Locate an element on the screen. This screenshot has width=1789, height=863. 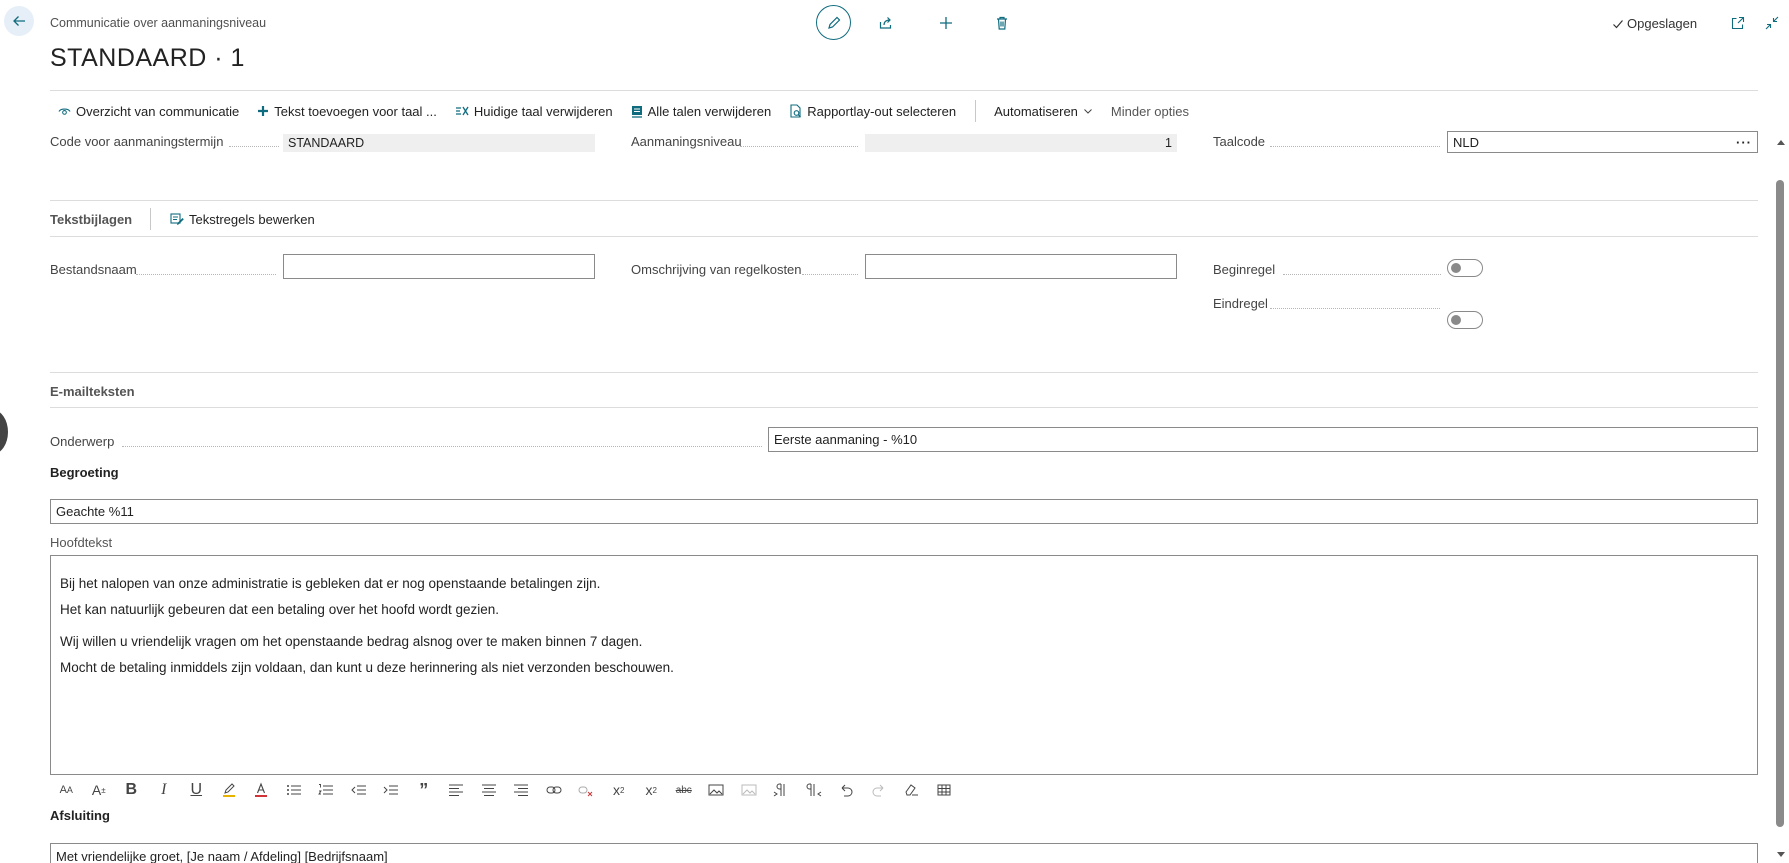
closing-label: Afsluiting is located at coordinates (80, 815).